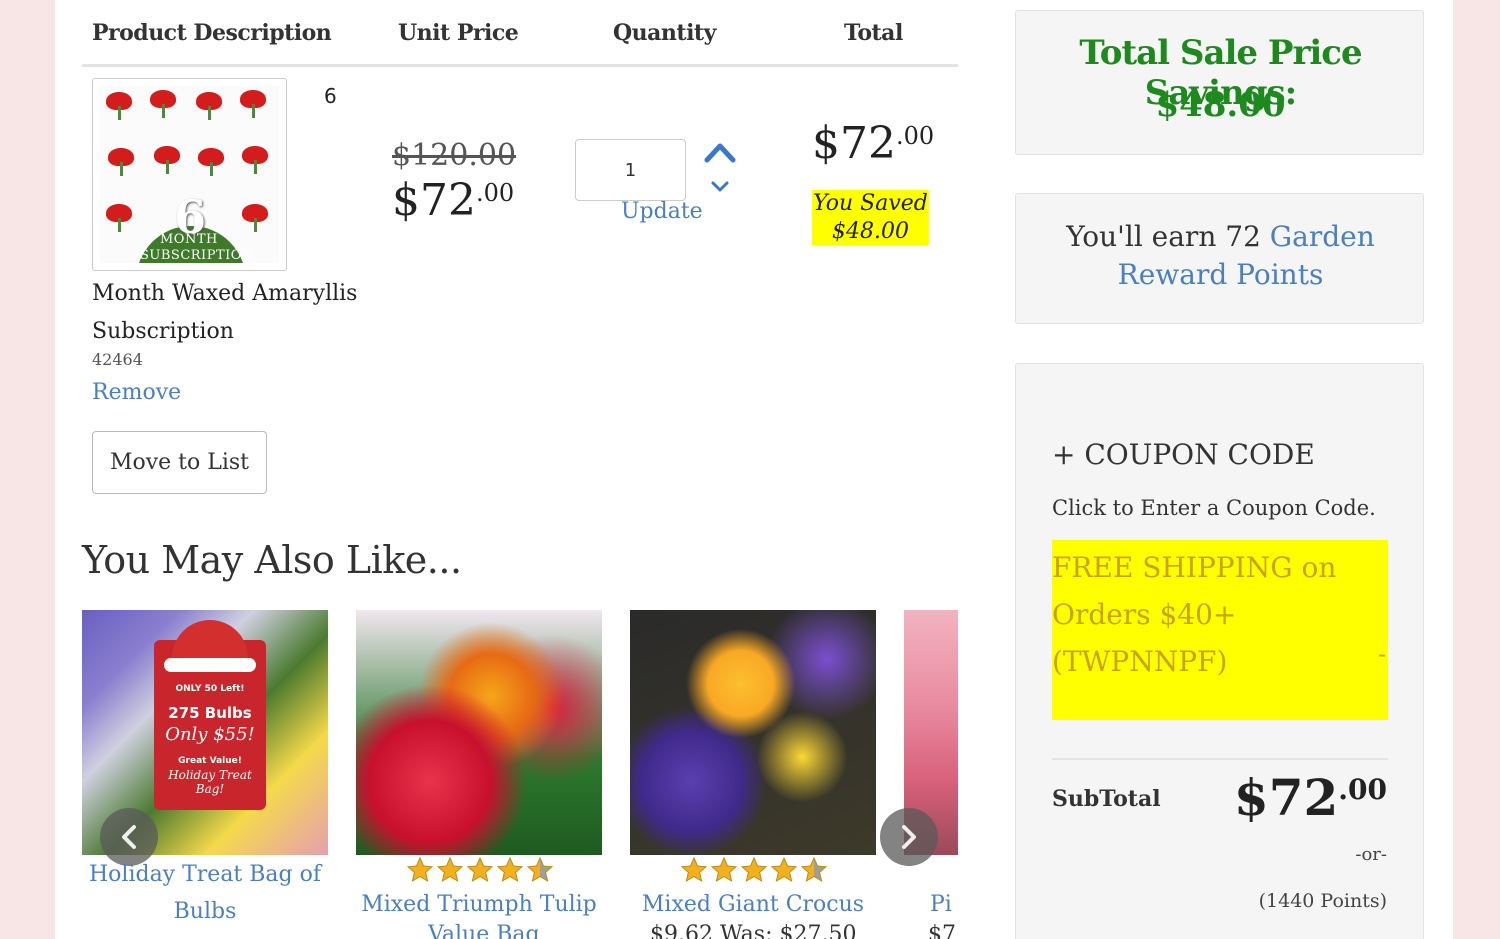 This screenshot has height=939, width=1500. I want to click on unit-price-dollars: $72, so click(434, 200).